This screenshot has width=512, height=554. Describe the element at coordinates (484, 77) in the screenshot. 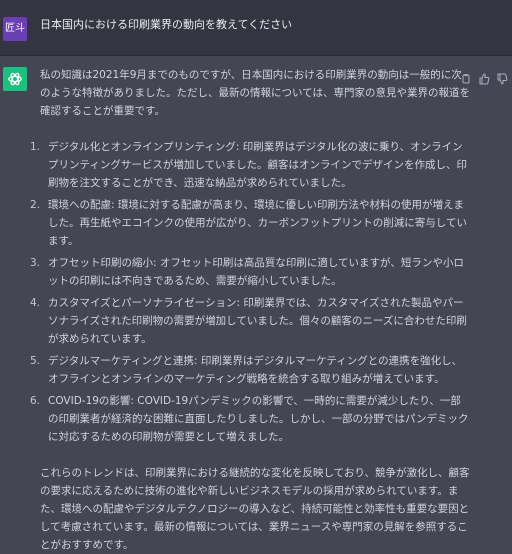

I see `thumbs-up-icon` at that location.